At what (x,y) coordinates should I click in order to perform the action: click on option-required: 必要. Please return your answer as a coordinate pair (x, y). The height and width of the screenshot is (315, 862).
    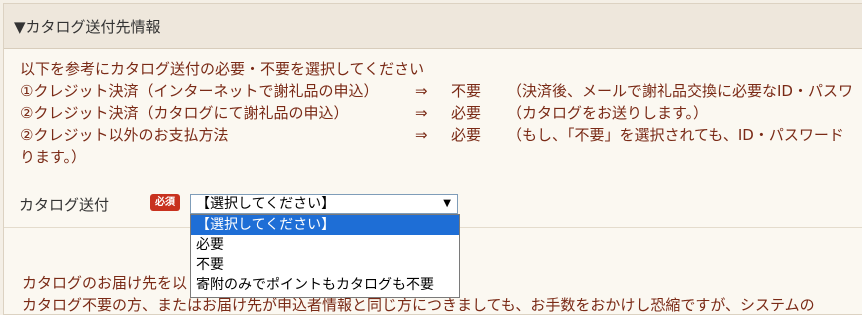
    Looking at the image, I should click on (325, 245).